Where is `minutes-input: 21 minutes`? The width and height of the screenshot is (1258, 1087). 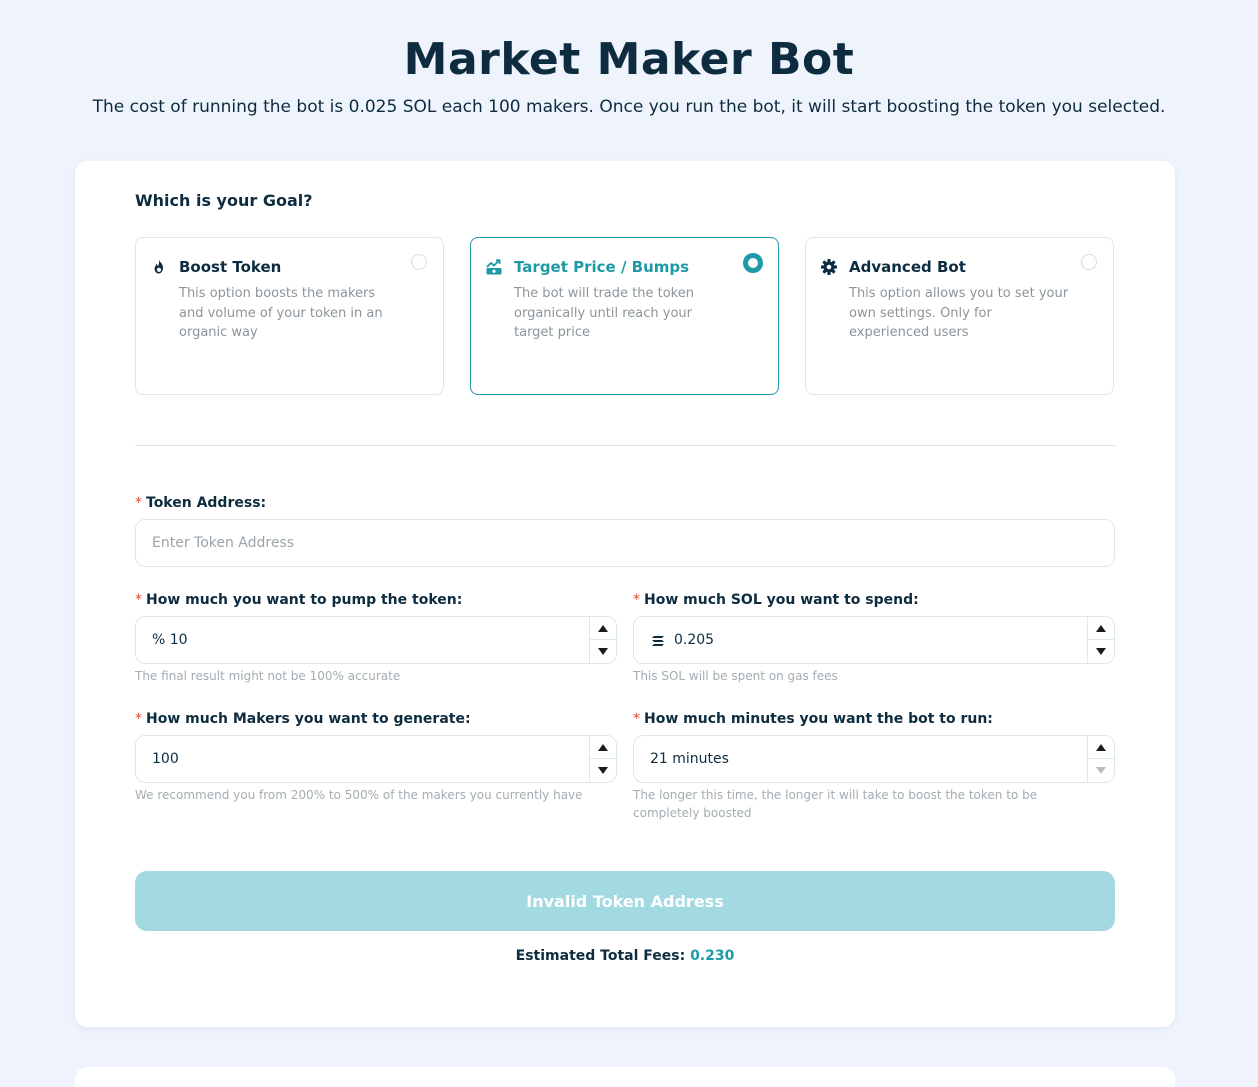 minutes-input: 21 minutes is located at coordinates (874, 759).